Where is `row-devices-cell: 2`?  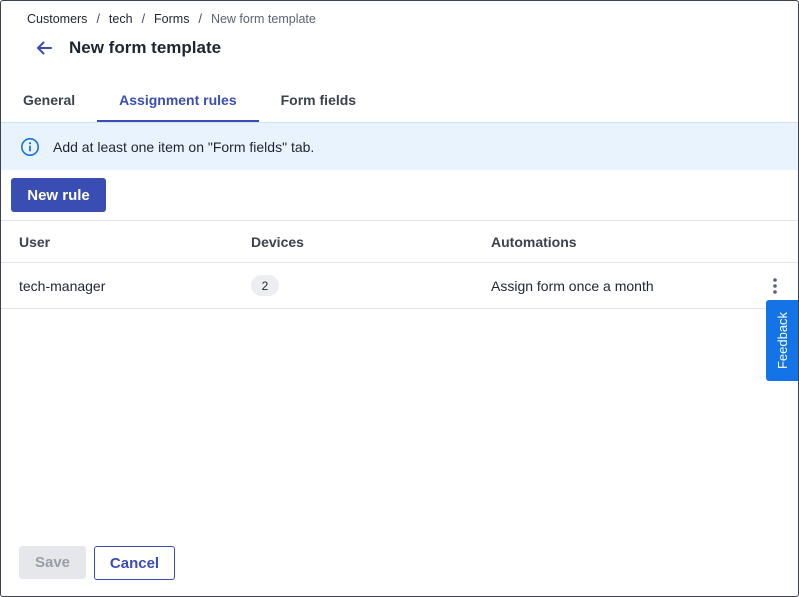 row-devices-cell: 2 is located at coordinates (371, 285).